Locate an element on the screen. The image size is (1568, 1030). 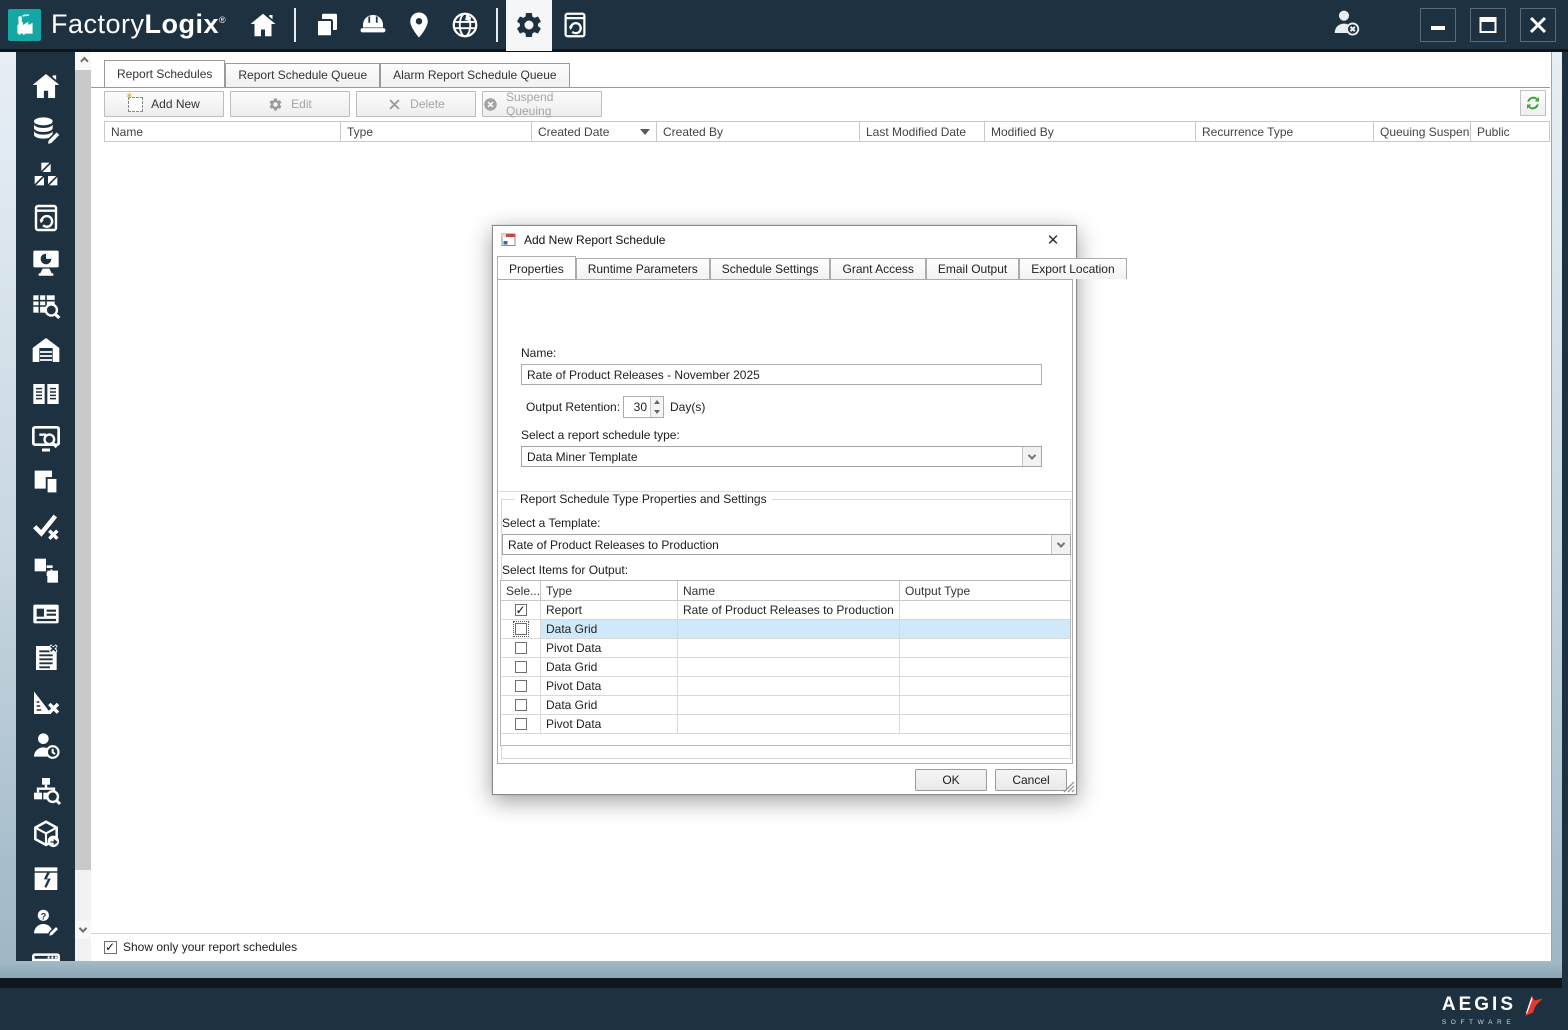
tab-grant-access: Grant Access is located at coordinates (878, 268).